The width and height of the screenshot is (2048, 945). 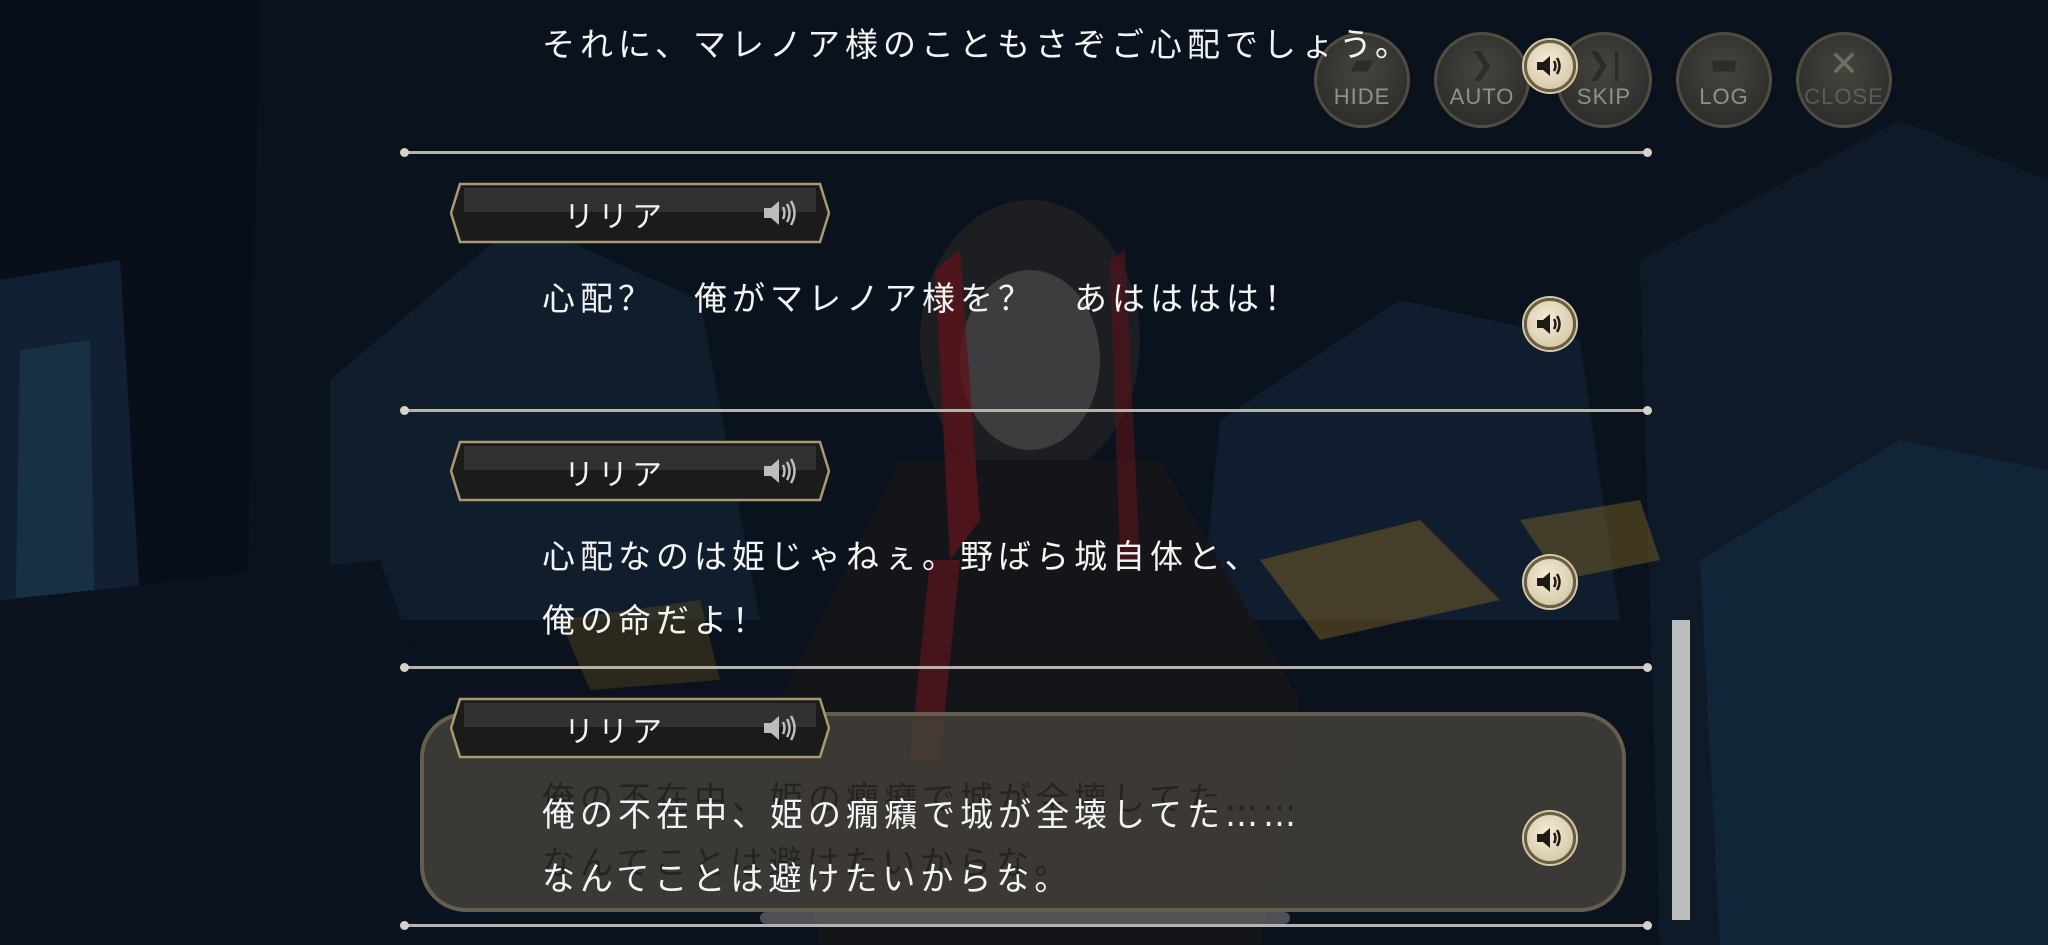 I want to click on log-button: ▬ LOG, so click(x=1724, y=80).